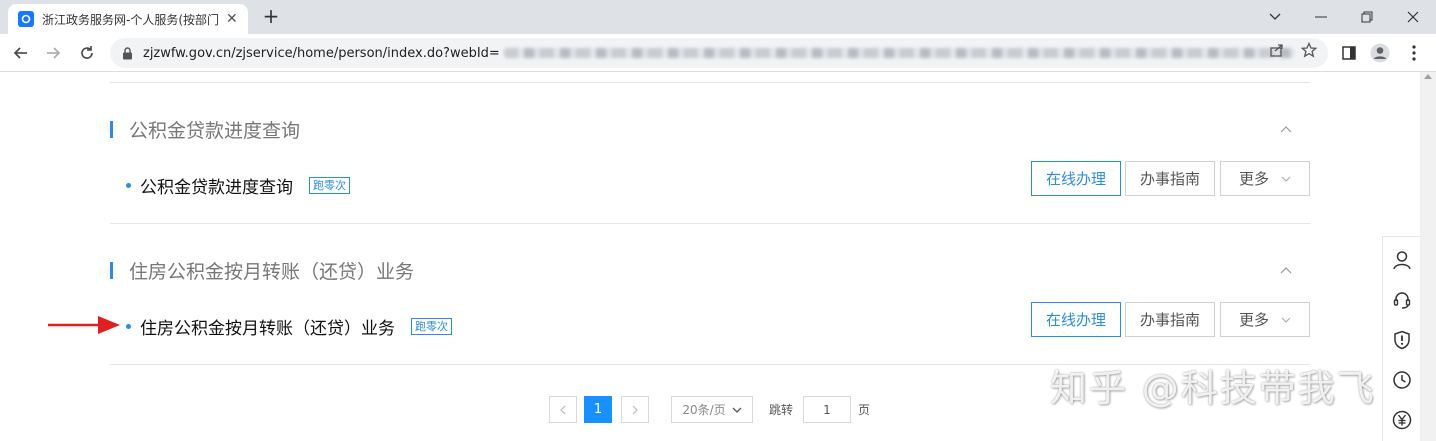  What do you see at coordinates (1213, 388) in the screenshot?
I see `watermark-text: 知乎 @科技带我飞` at bounding box center [1213, 388].